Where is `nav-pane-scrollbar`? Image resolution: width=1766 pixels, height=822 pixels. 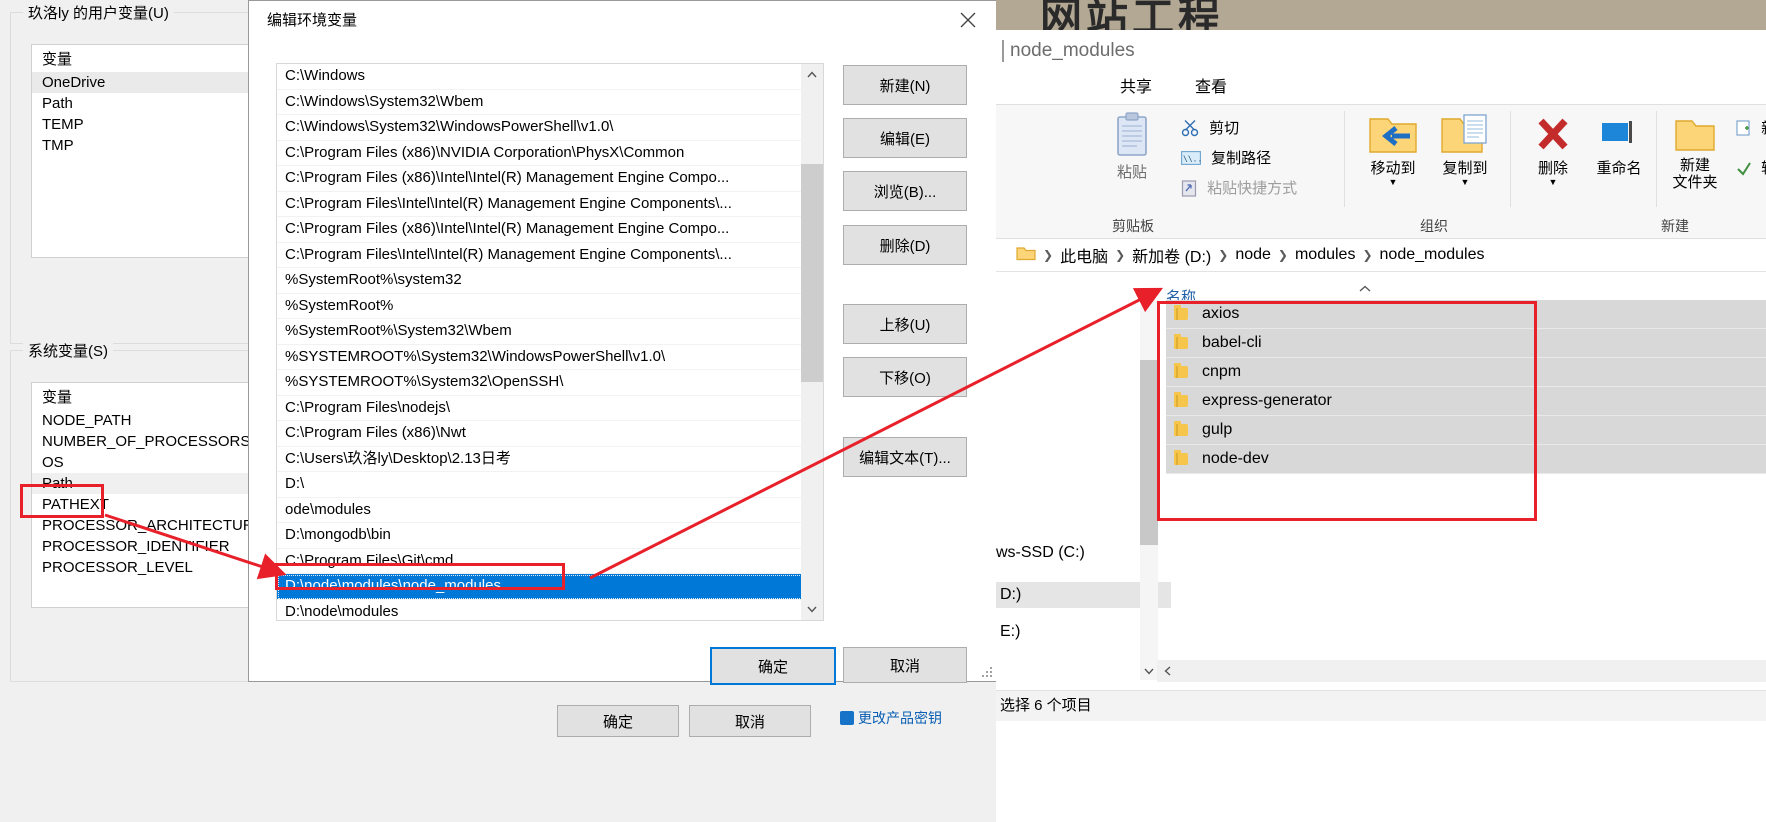
nav-pane-scrollbar is located at coordinates (1149, 490).